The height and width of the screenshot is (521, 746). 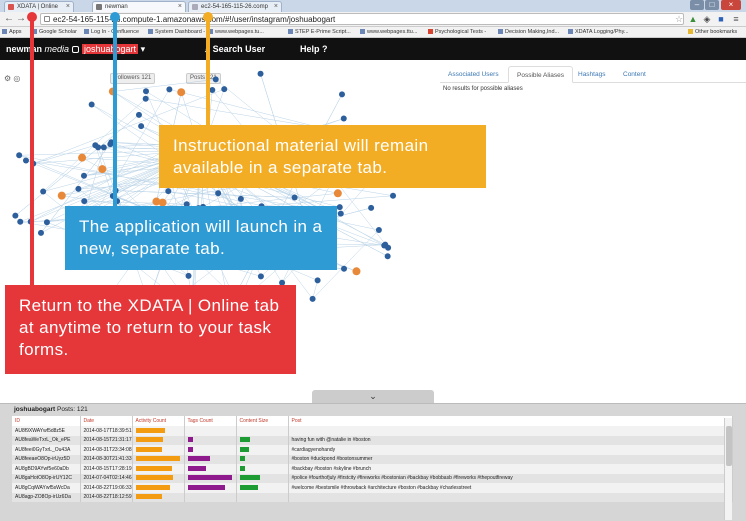 I want to click on extension-icon: ◈, so click(x=707, y=19).